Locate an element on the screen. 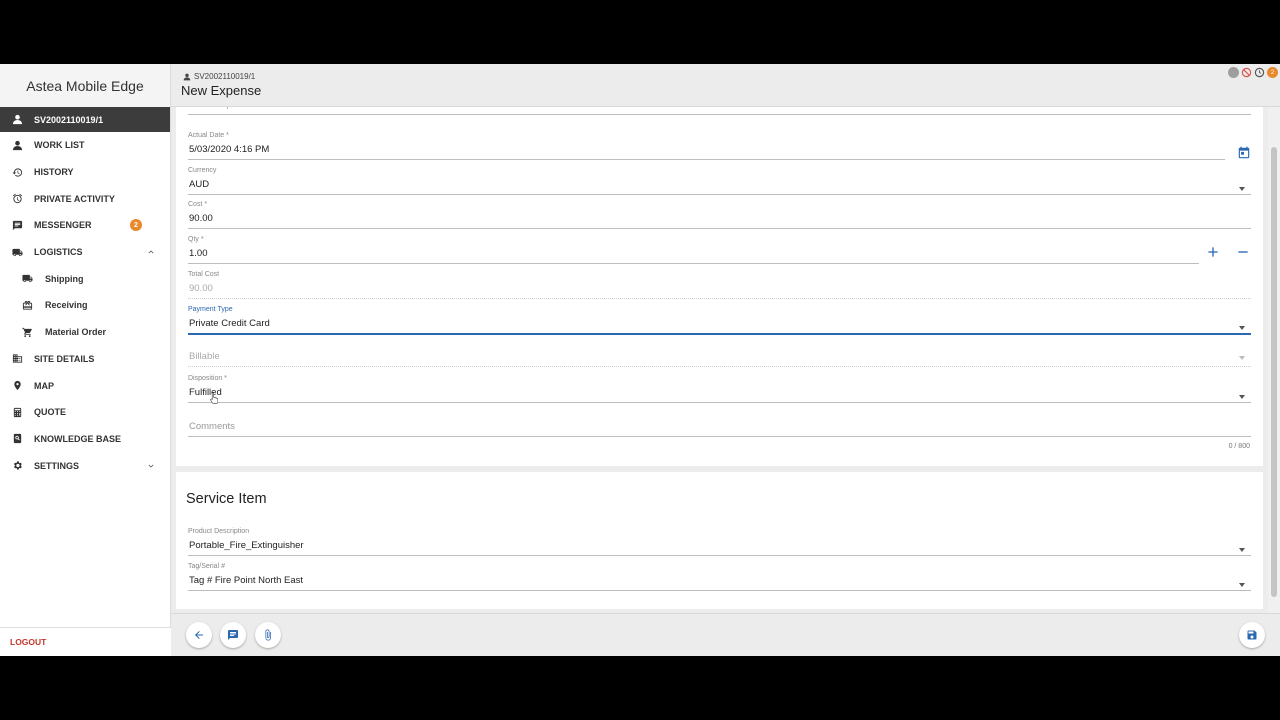  actual-date-input: 5/03/2020 4:16 PM is located at coordinates (706, 152).